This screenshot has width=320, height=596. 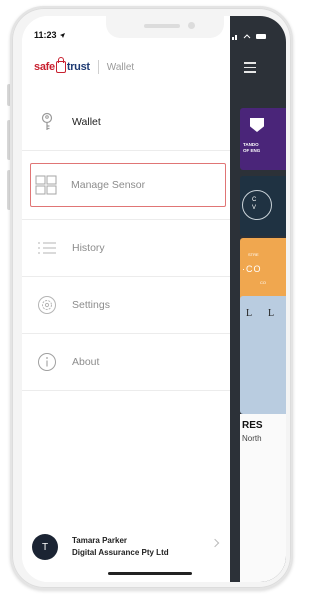 What do you see at coordinates (263, 498) in the screenshot?
I see `detail-panel: RES North` at bounding box center [263, 498].